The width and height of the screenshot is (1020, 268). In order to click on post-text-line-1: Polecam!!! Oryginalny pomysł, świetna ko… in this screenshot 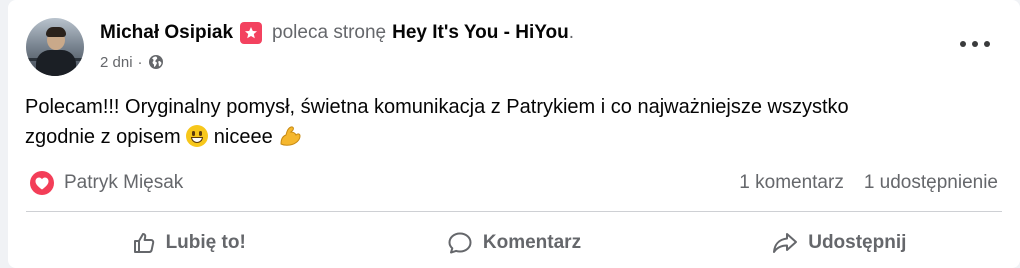, I will do `click(437, 107)`.